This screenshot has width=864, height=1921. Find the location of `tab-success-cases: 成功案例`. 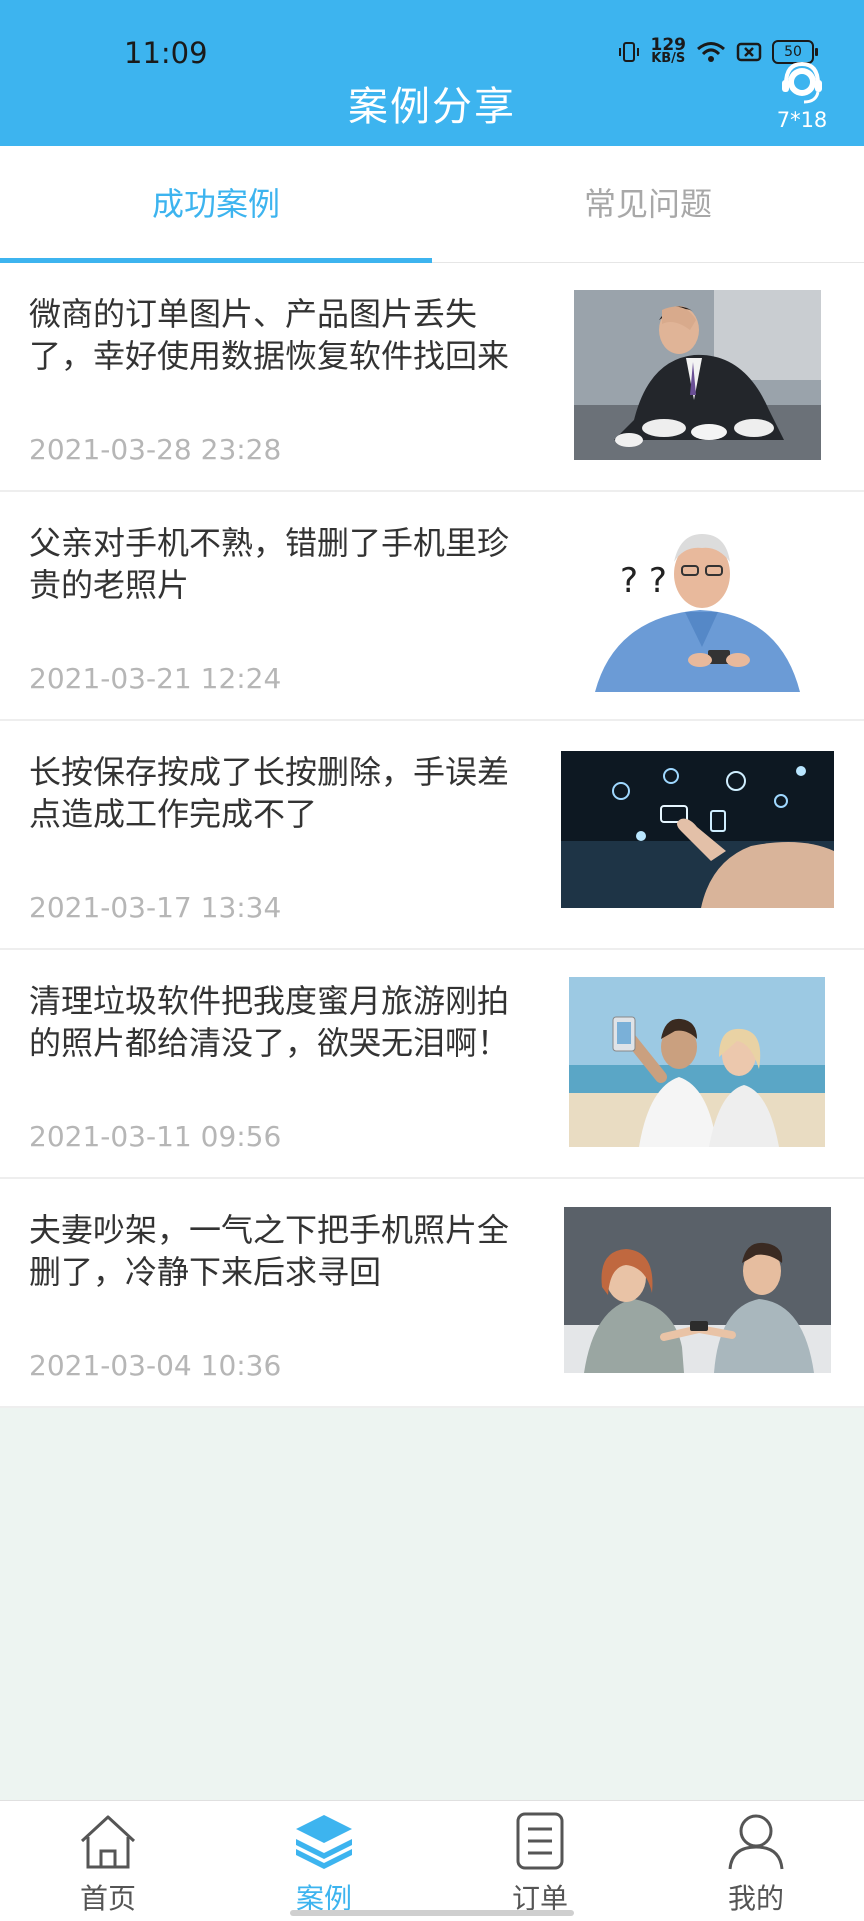

tab-success-cases: 成功案例 is located at coordinates (216, 204).